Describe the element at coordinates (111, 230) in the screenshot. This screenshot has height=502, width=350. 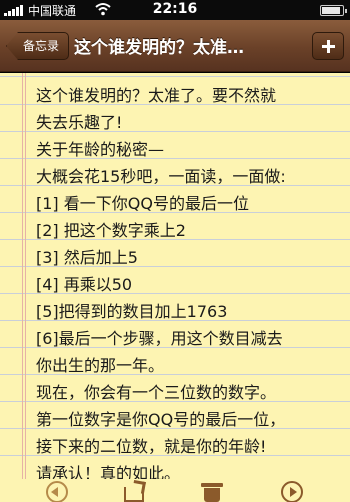
I see `note-line: [2] 把这个数字乘上2` at that location.